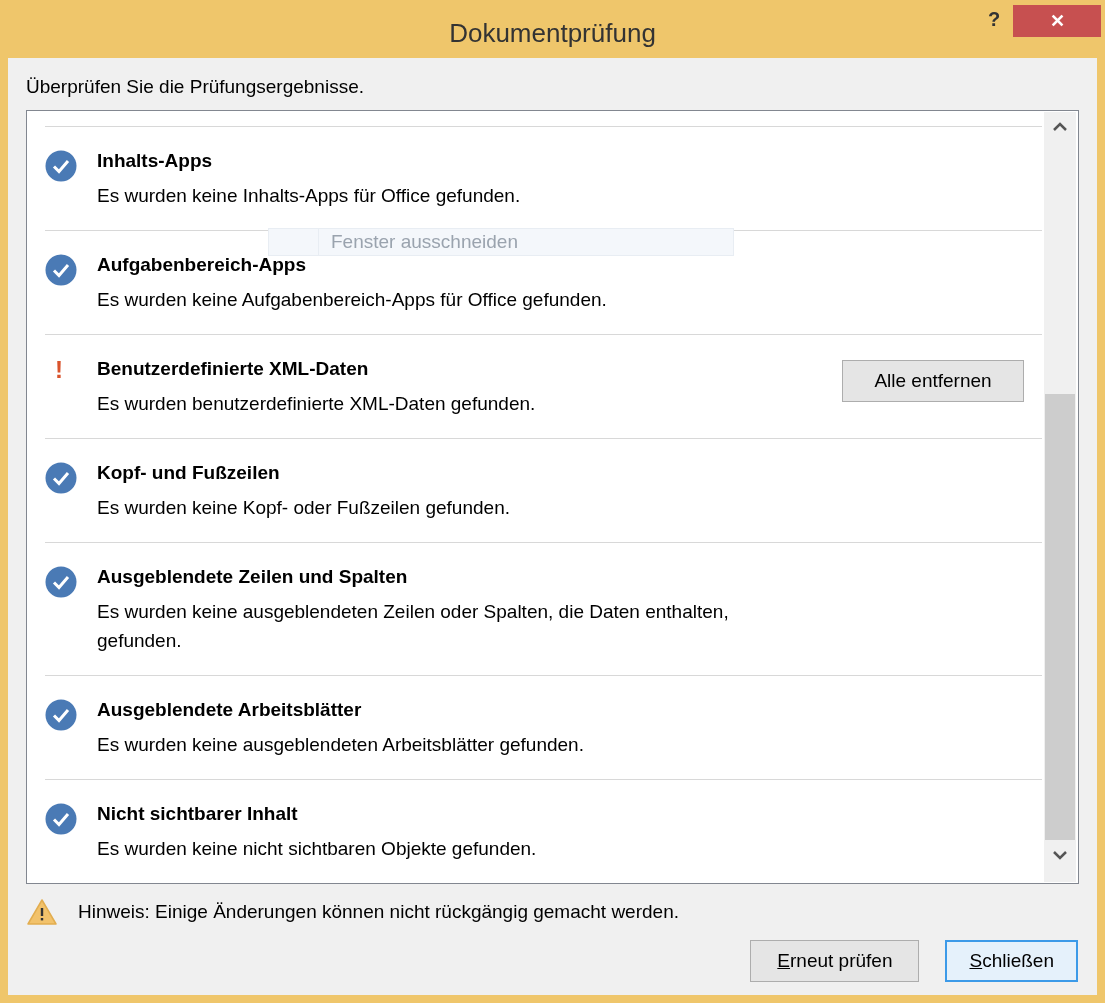 Image resolution: width=1105 pixels, height=1003 pixels. What do you see at coordinates (835, 961) in the screenshot?
I see `dialog-button: Erneut prüfen` at bounding box center [835, 961].